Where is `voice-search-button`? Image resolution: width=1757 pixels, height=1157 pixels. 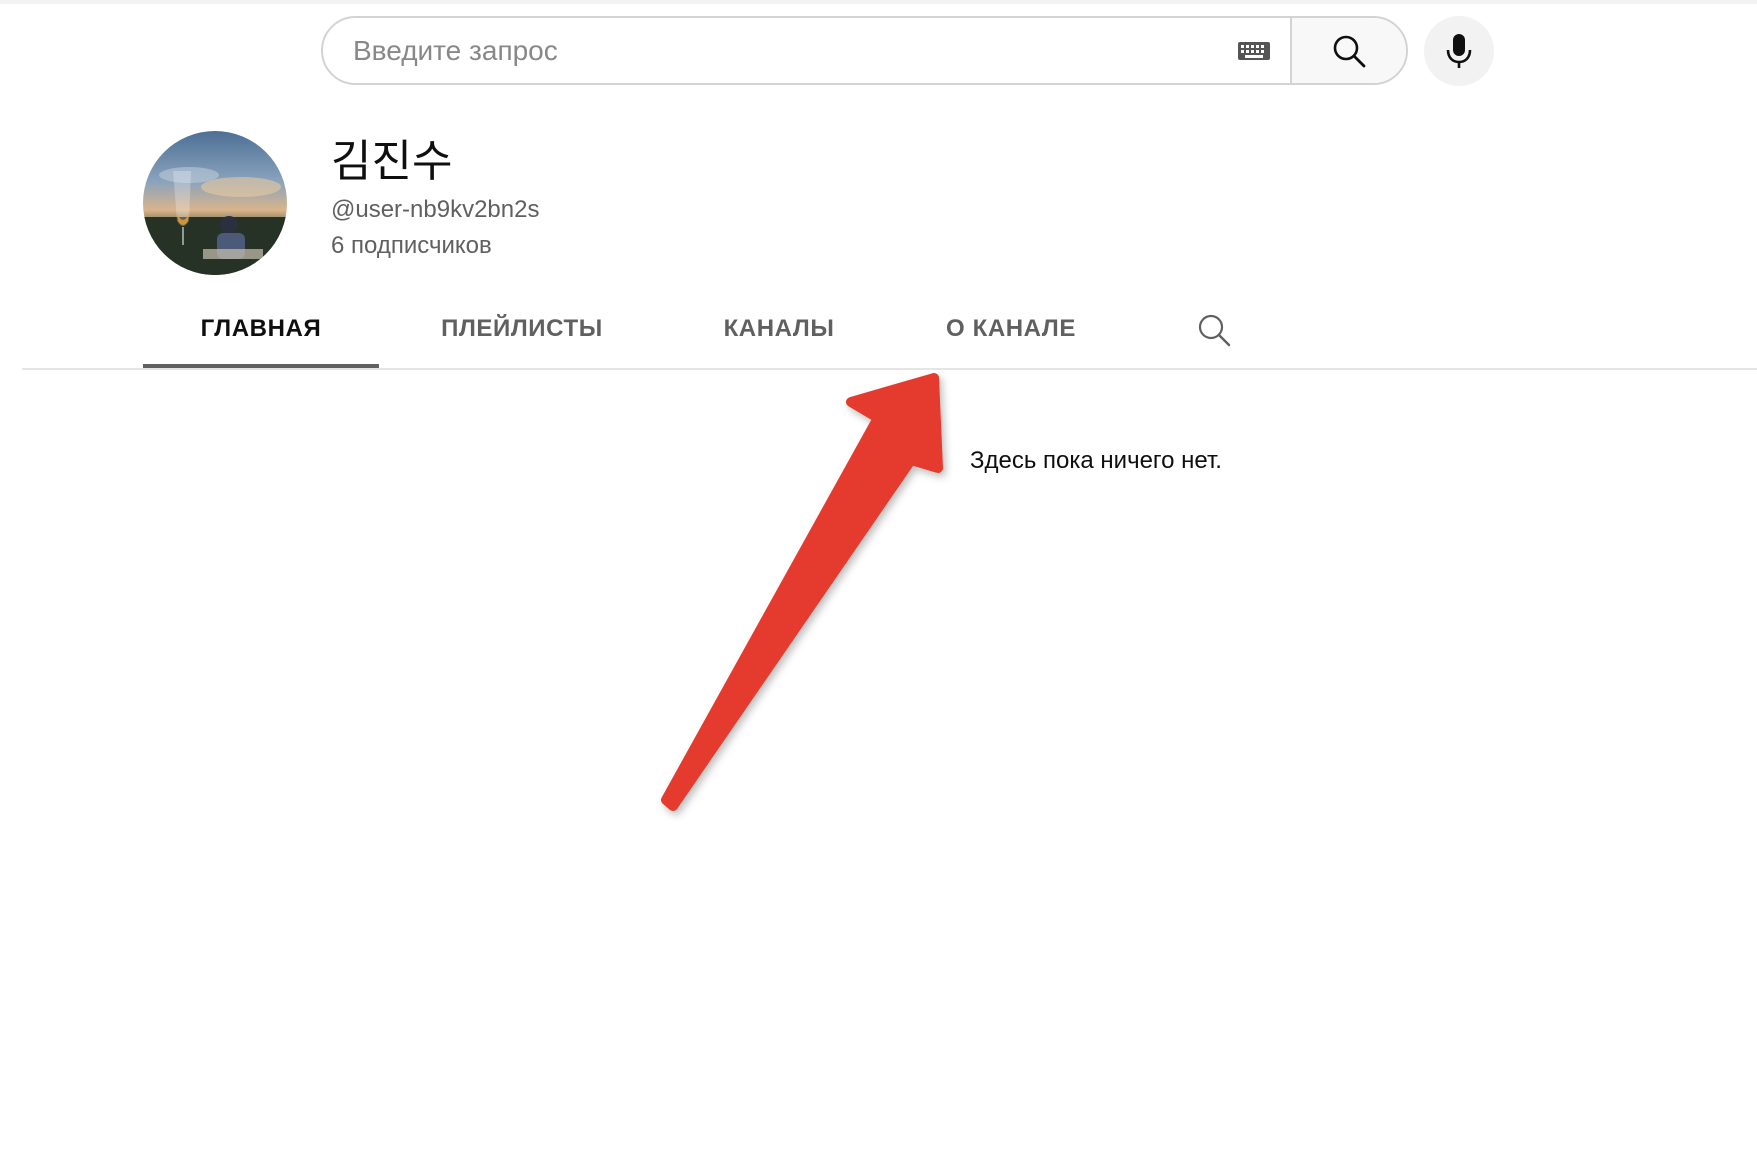 voice-search-button is located at coordinates (1459, 51).